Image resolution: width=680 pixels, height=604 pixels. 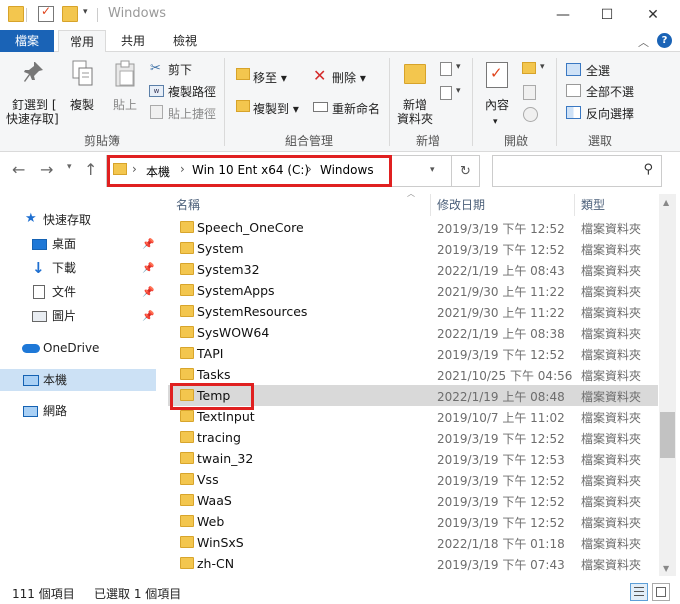 I want to click on nav-quick-access: 快速存取, so click(x=67, y=220).